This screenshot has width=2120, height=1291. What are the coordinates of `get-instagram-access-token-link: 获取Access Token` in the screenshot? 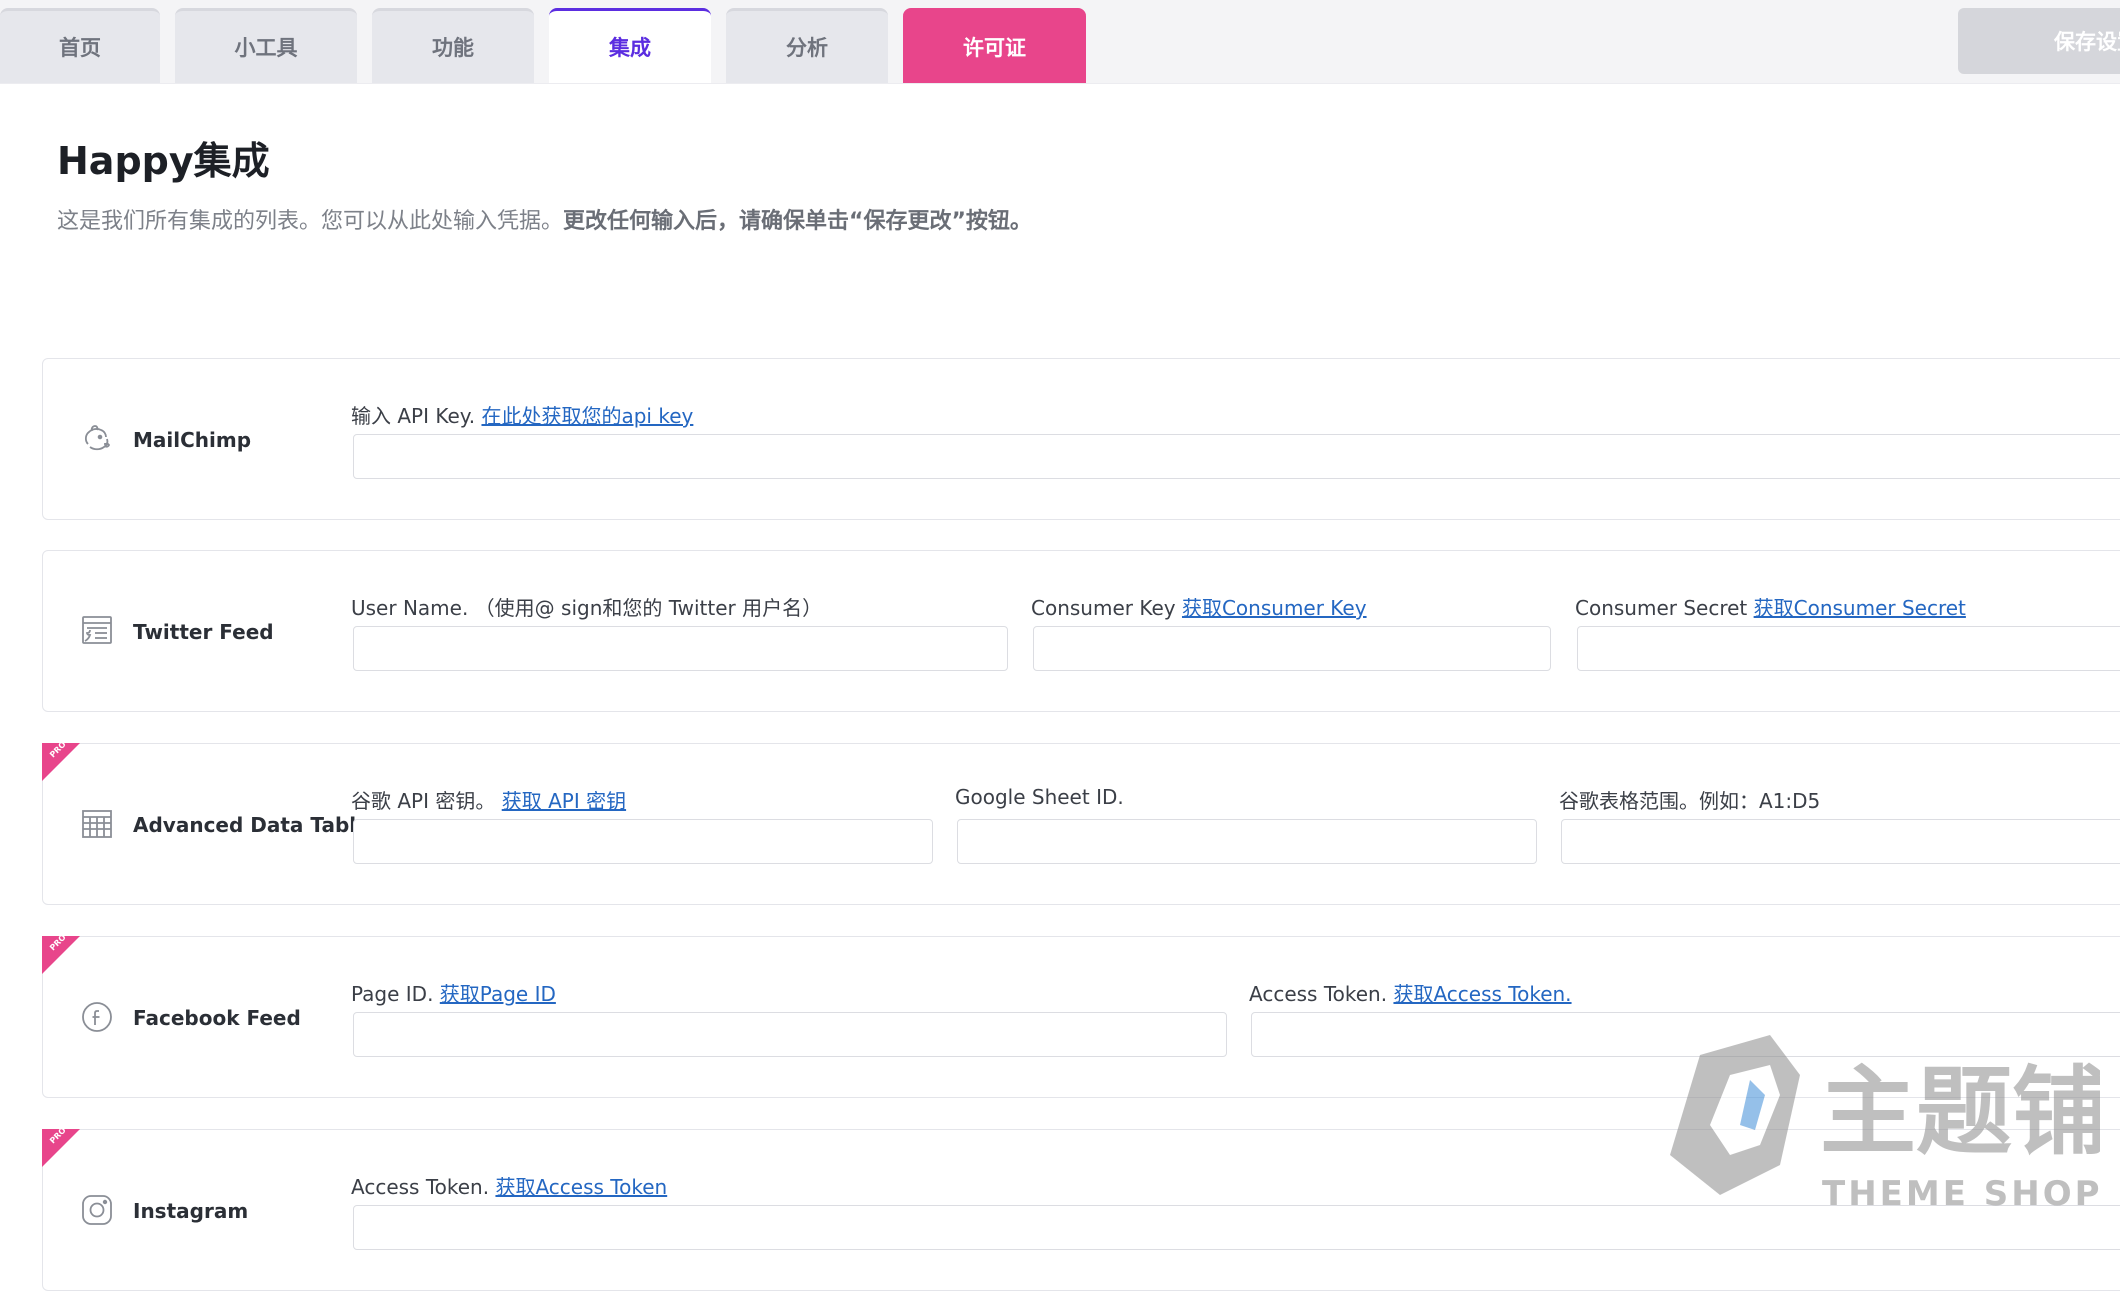 It's located at (581, 1187).